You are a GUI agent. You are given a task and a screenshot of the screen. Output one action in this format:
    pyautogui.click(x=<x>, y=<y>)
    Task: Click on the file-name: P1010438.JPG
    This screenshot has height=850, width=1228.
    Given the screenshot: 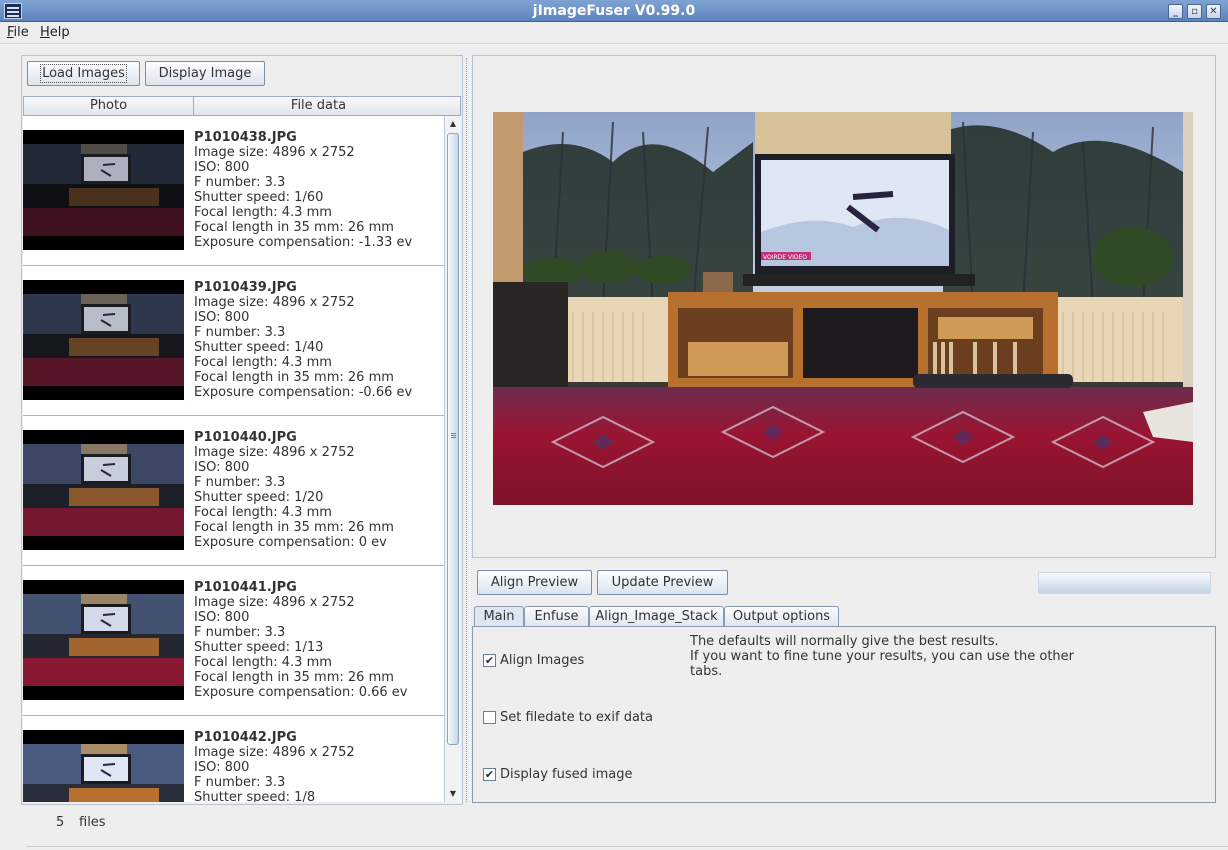 What is the action you would take?
    pyautogui.click(x=245, y=137)
    